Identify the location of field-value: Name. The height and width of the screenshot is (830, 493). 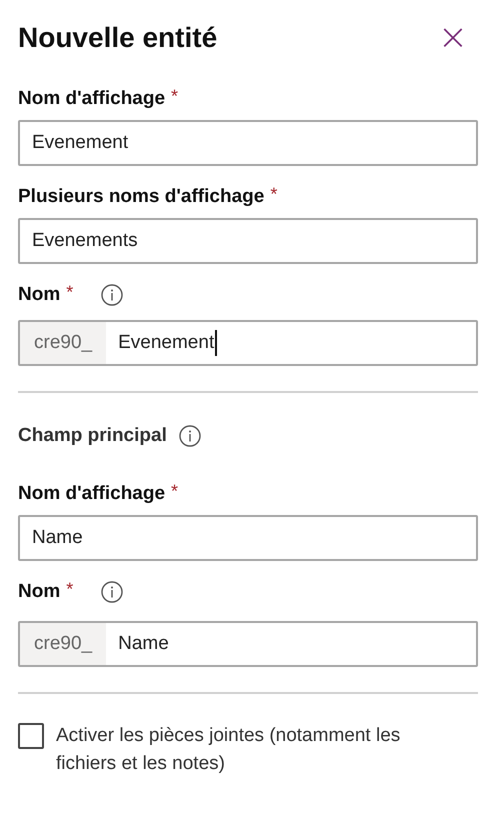
(143, 644).